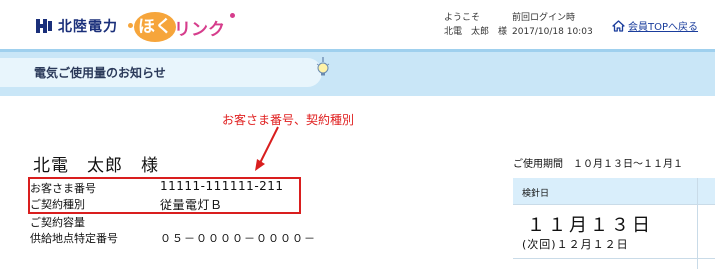 This screenshot has width=715, height=269. I want to click on lightbulb-icon, so click(323, 68).